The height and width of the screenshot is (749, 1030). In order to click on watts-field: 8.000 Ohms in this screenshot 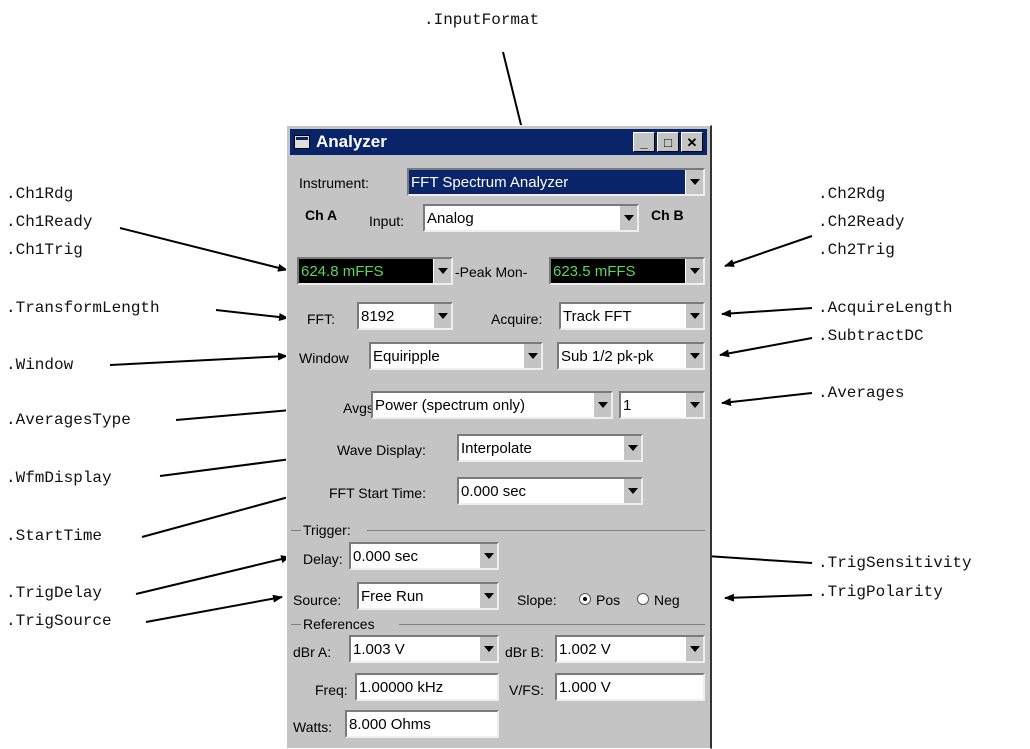, I will do `click(422, 724)`.